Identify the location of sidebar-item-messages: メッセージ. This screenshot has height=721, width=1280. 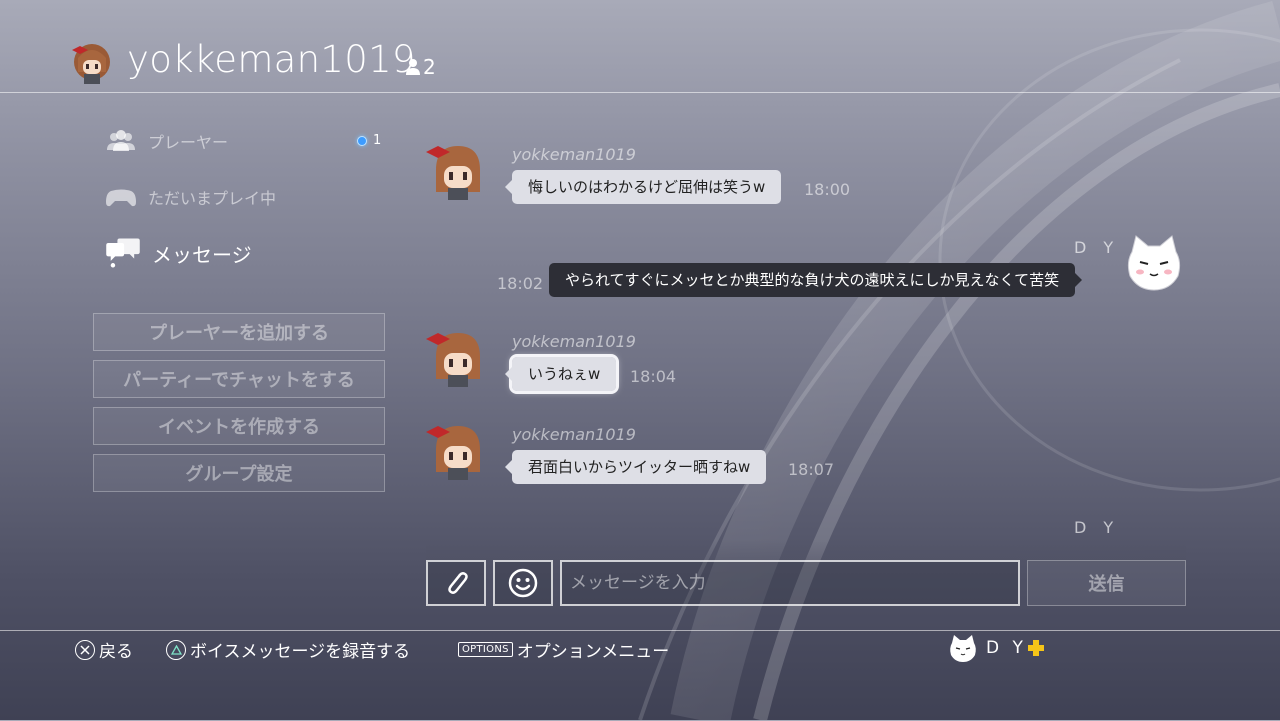
(178, 253).